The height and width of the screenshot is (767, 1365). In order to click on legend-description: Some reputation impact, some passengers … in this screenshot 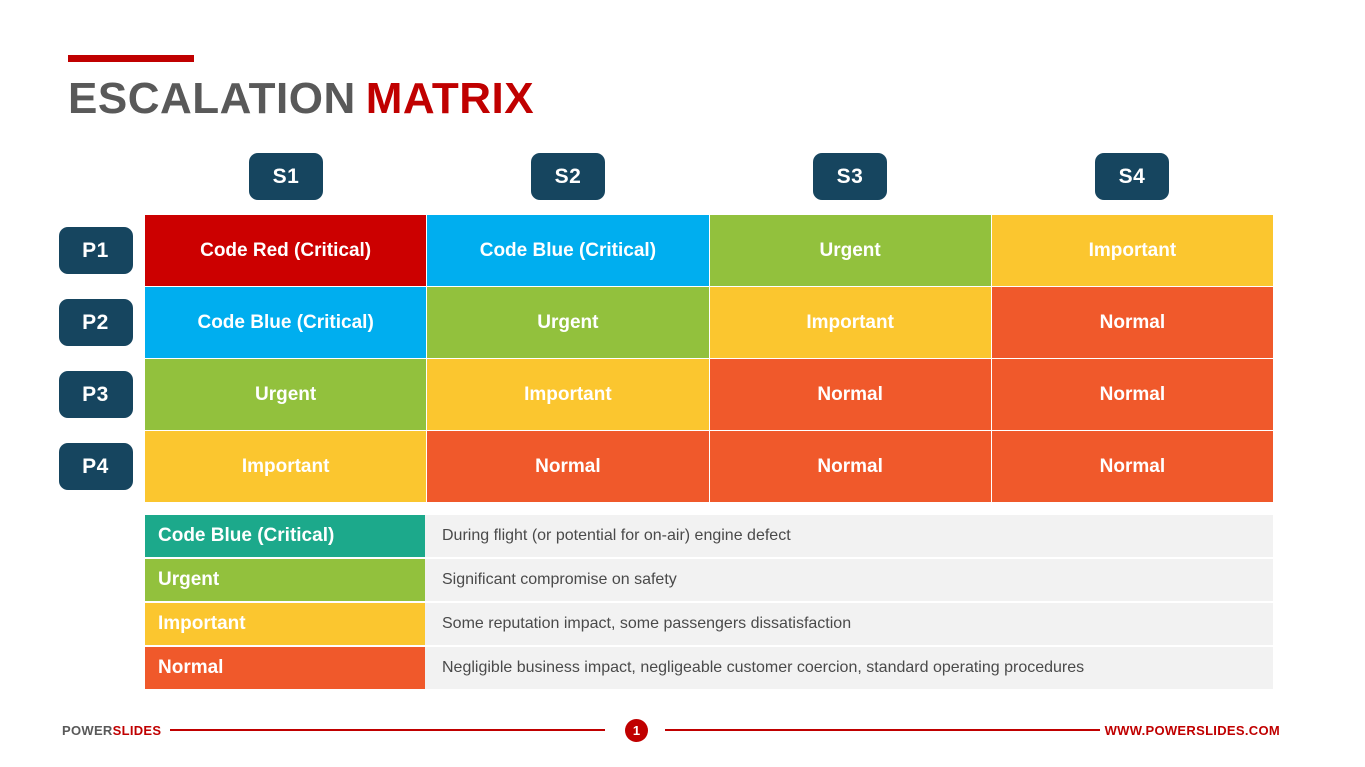, I will do `click(849, 624)`.